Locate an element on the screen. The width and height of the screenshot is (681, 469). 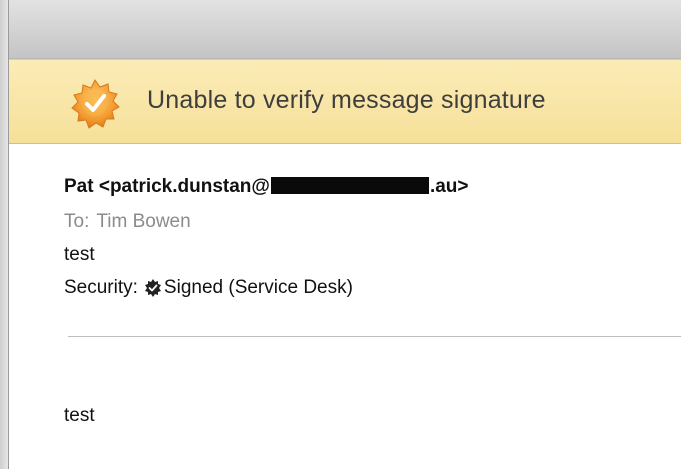
redaction-bar is located at coordinates (349, 185).